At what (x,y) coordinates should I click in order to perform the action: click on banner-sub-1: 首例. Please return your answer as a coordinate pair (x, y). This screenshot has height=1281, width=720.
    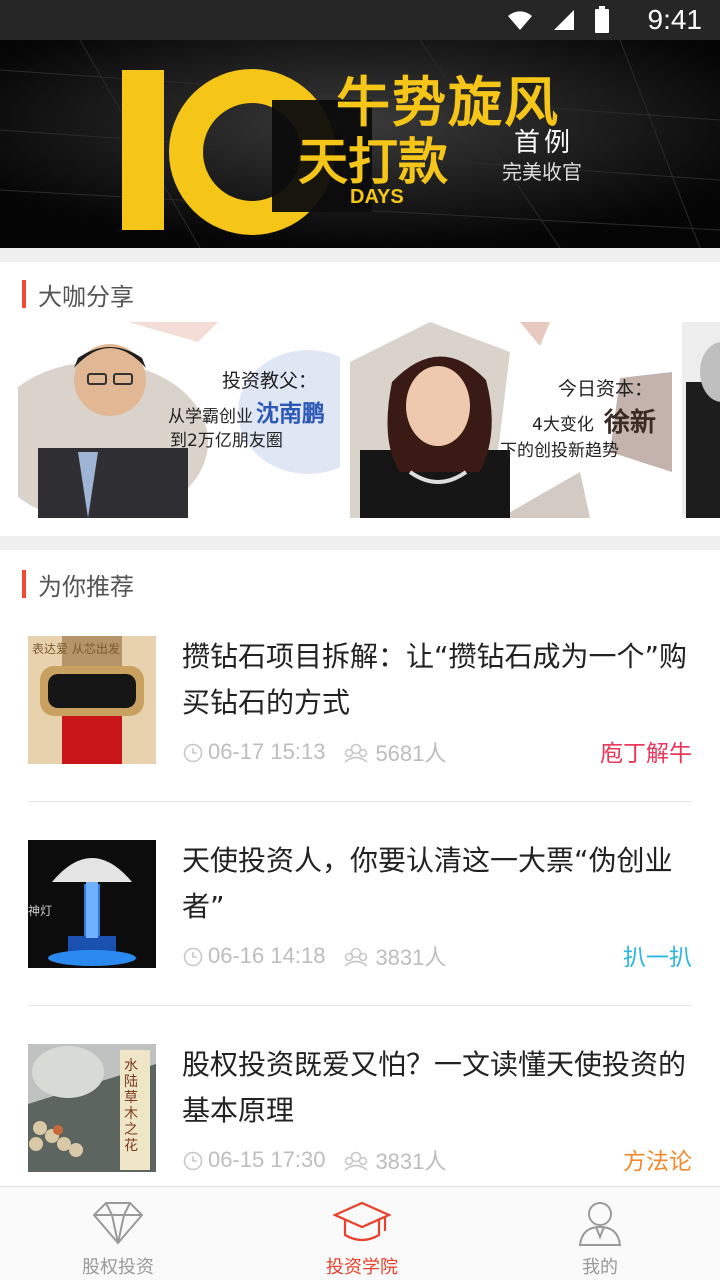
    Looking at the image, I should click on (544, 143).